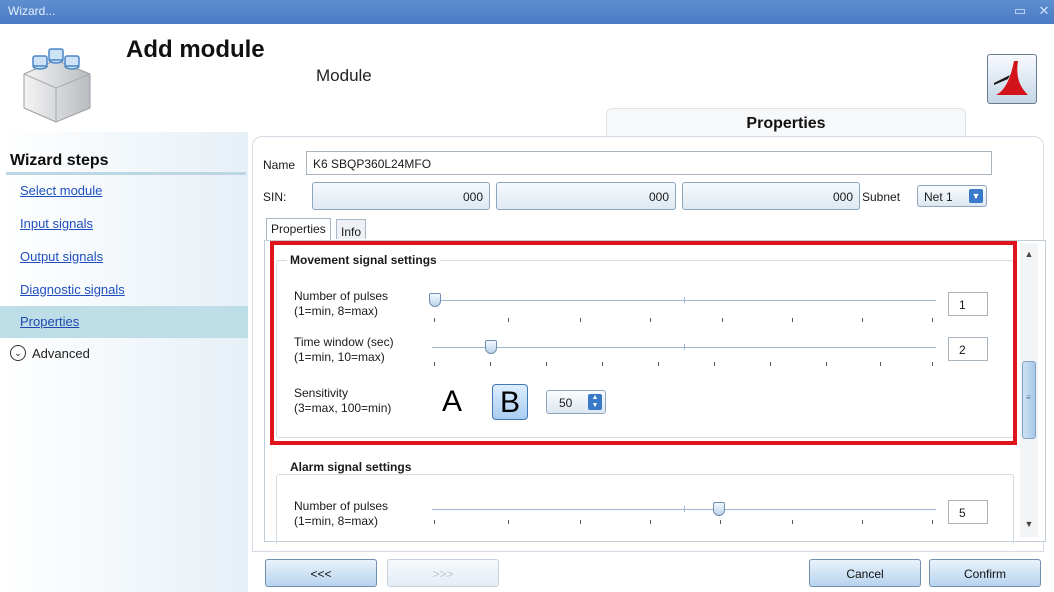  I want to click on grip-icon: ≡, so click(1028, 397).